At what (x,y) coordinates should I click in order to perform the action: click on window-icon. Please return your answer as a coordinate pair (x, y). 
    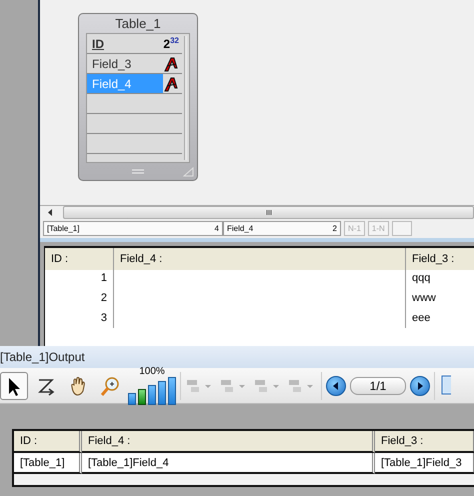
    Looking at the image, I should click on (445, 386).